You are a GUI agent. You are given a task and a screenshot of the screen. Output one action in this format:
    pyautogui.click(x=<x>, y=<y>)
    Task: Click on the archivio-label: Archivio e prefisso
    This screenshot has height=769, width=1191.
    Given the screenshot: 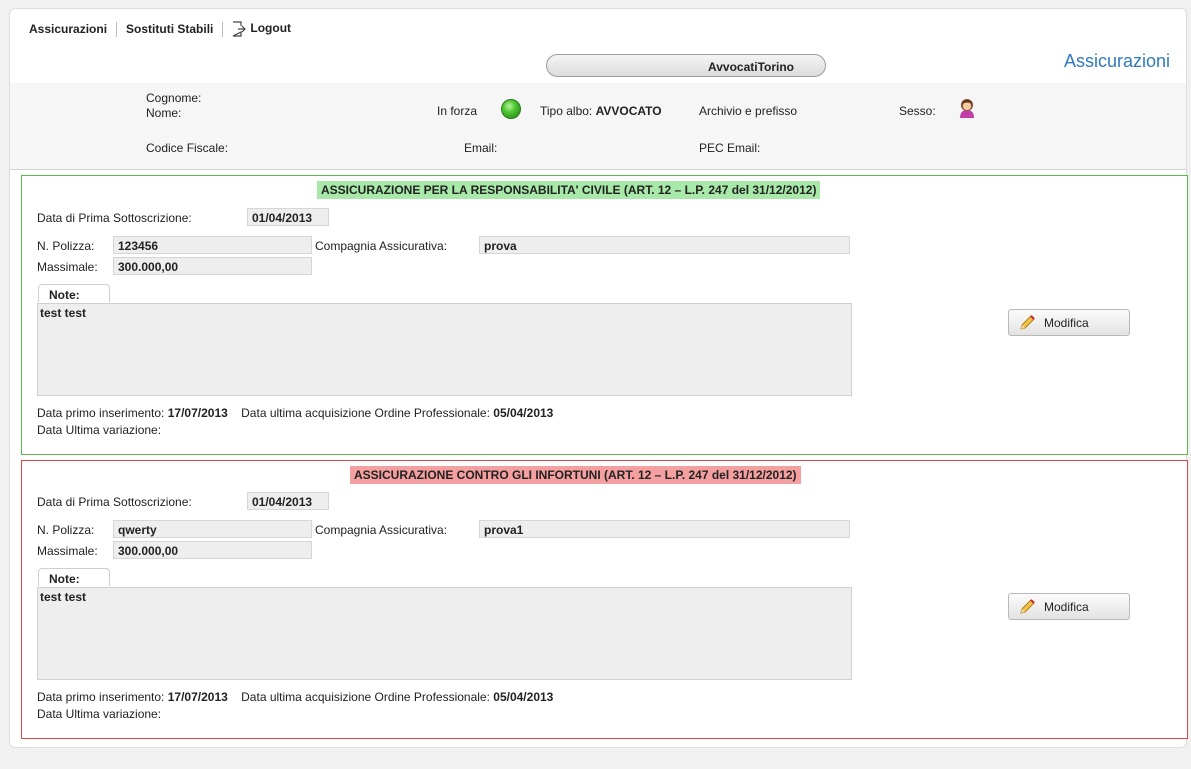 What is the action you would take?
    pyautogui.click(x=748, y=111)
    